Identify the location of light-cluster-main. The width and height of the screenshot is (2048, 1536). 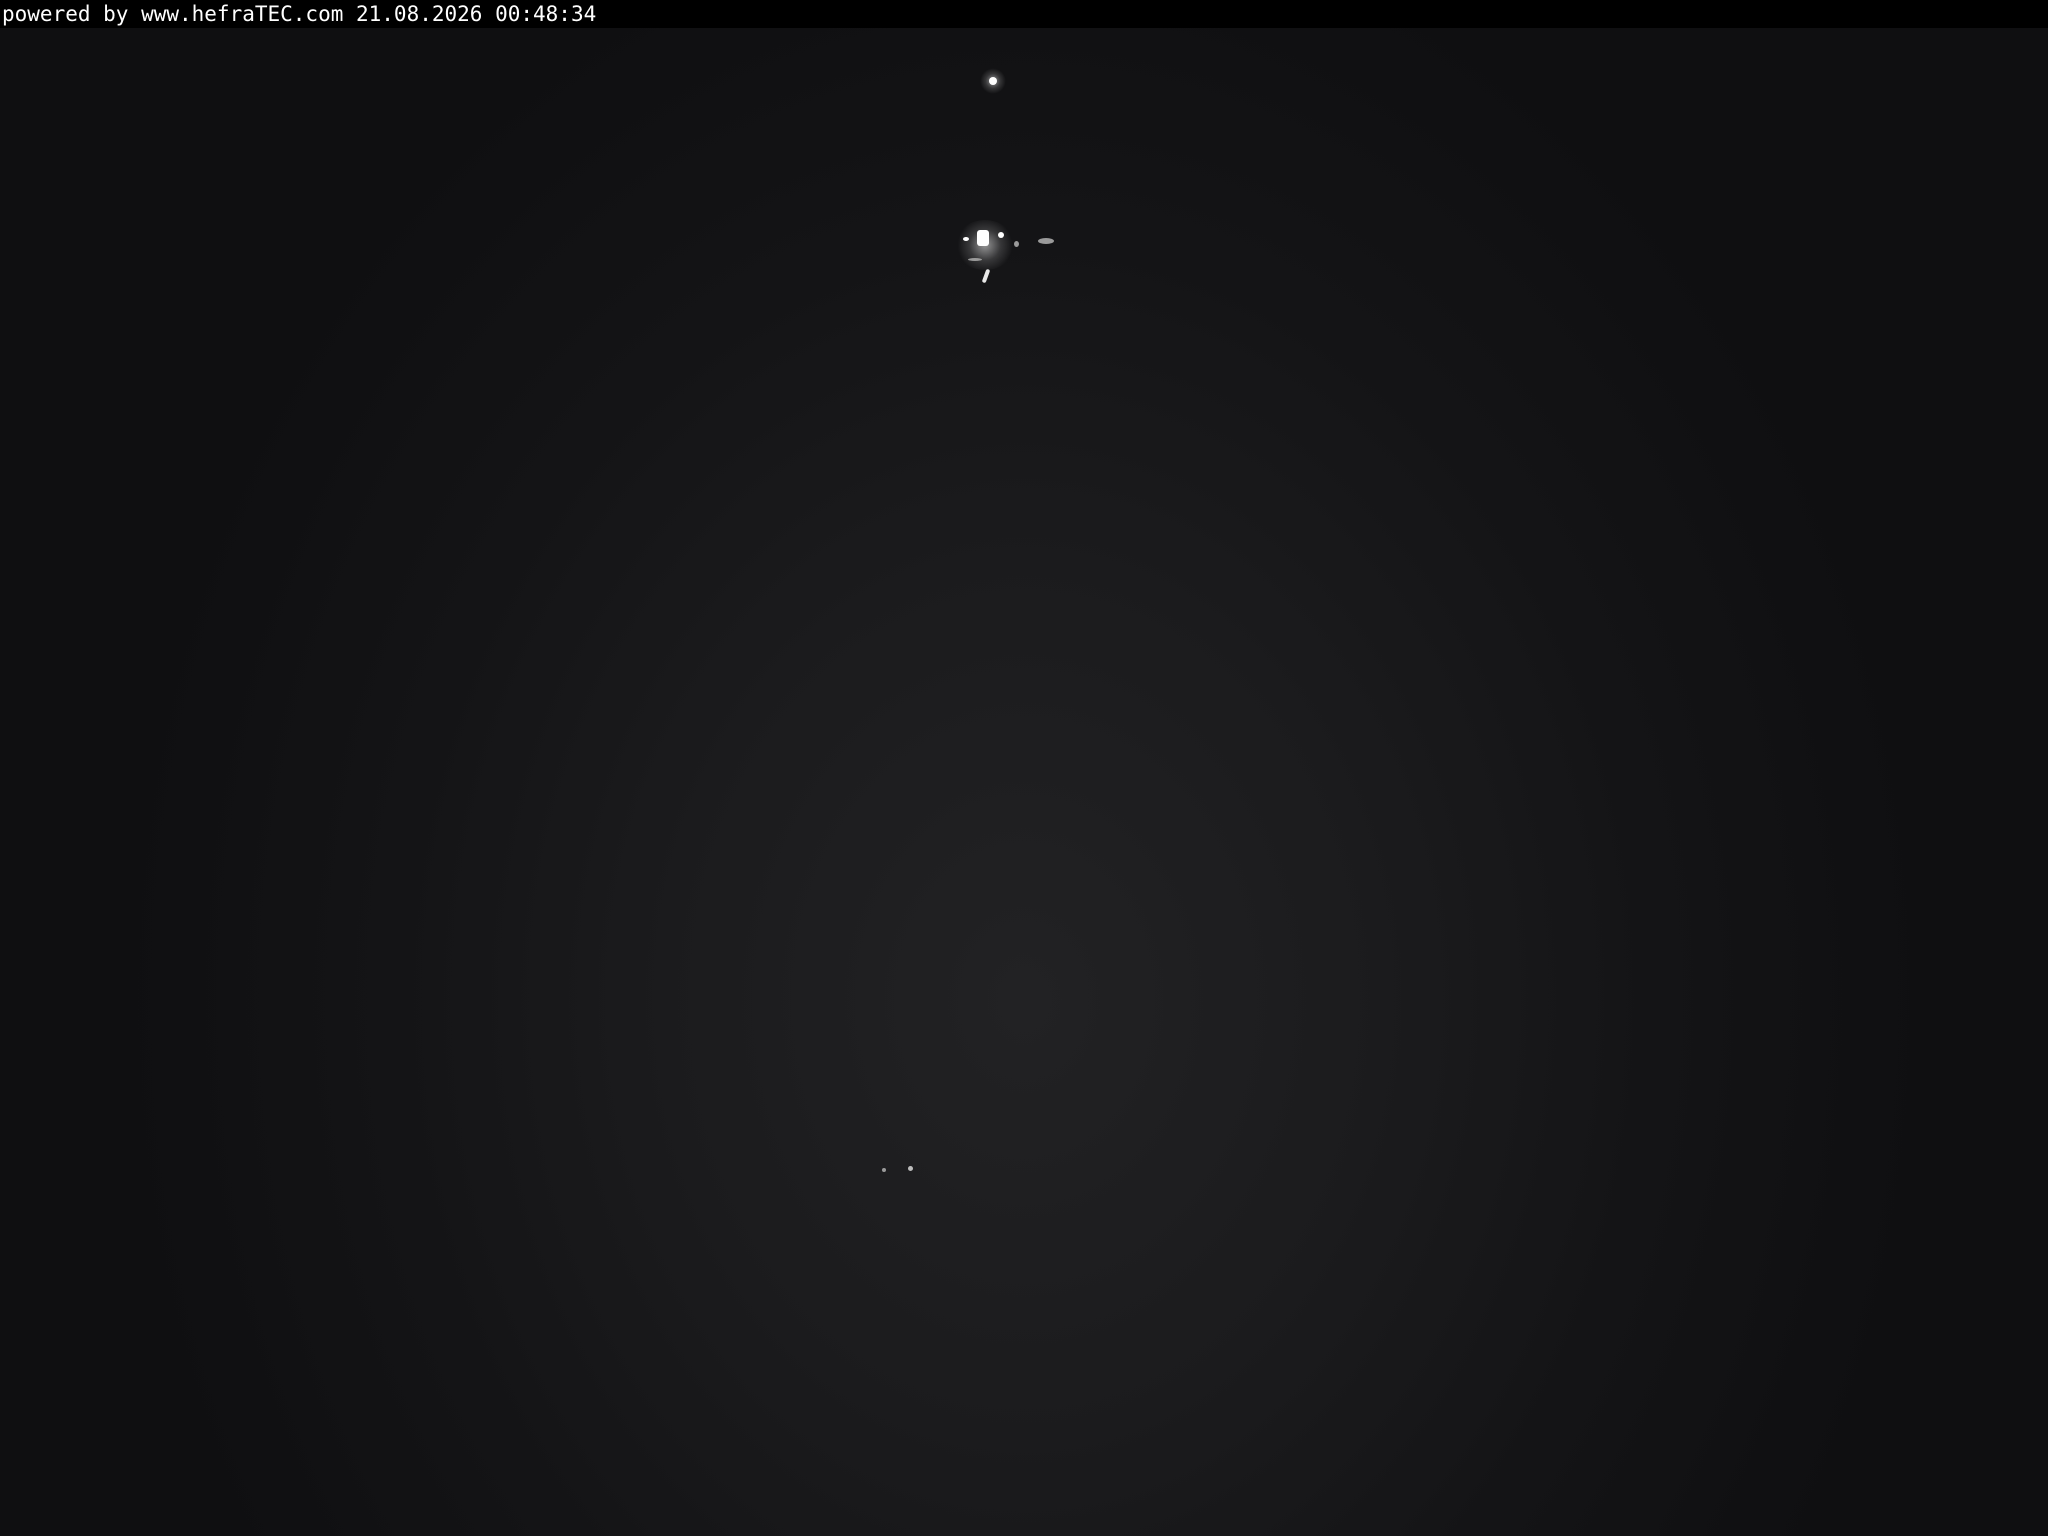
(983, 238).